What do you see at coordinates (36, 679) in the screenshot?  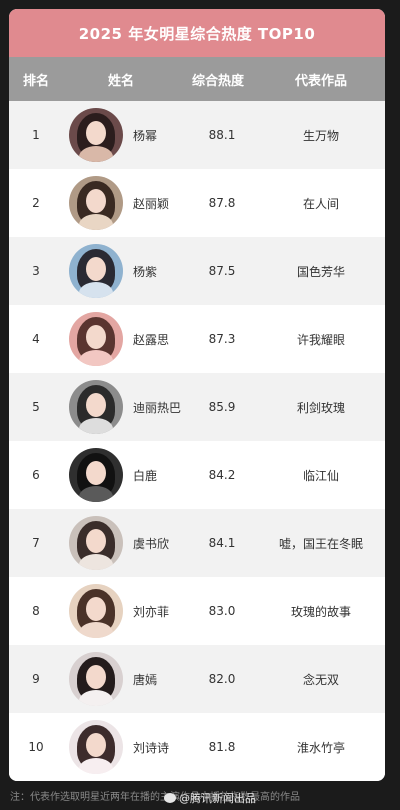 I see `rank-cell: 9` at bounding box center [36, 679].